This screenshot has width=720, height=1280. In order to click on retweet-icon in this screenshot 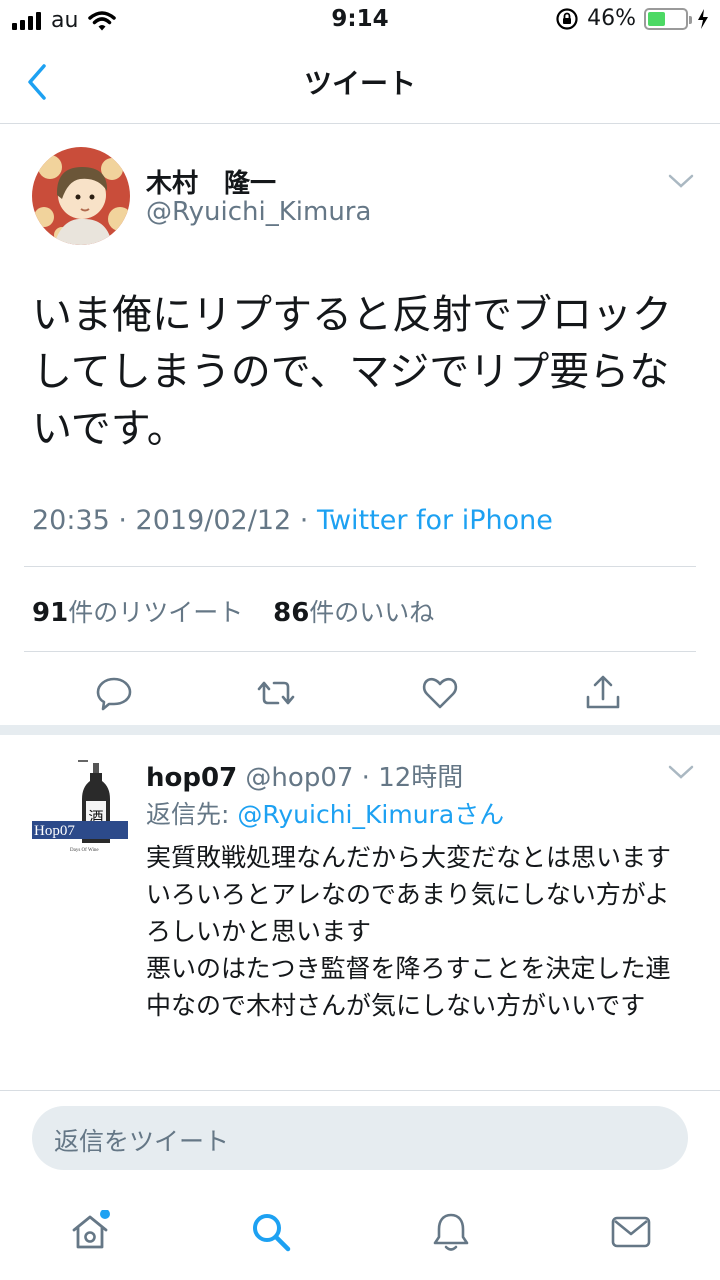, I will do `click(276, 693)`.